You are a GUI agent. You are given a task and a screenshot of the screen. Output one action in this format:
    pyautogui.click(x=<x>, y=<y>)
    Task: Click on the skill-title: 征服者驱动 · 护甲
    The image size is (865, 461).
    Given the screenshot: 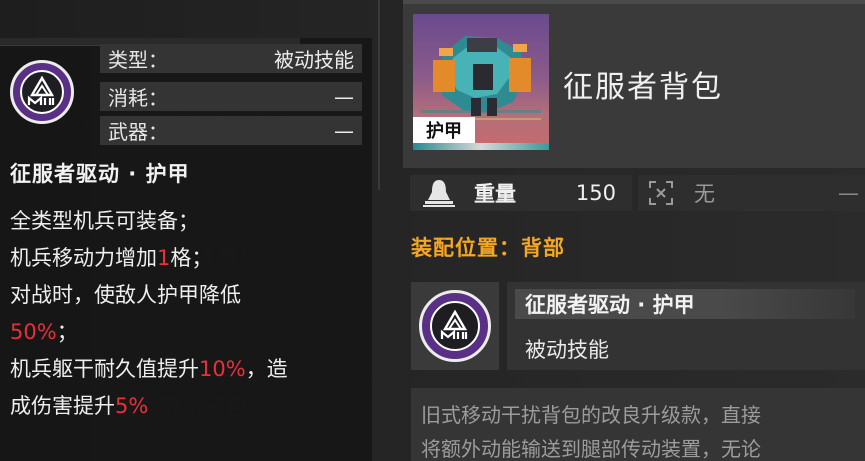 What is the action you would take?
    pyautogui.click(x=100, y=174)
    